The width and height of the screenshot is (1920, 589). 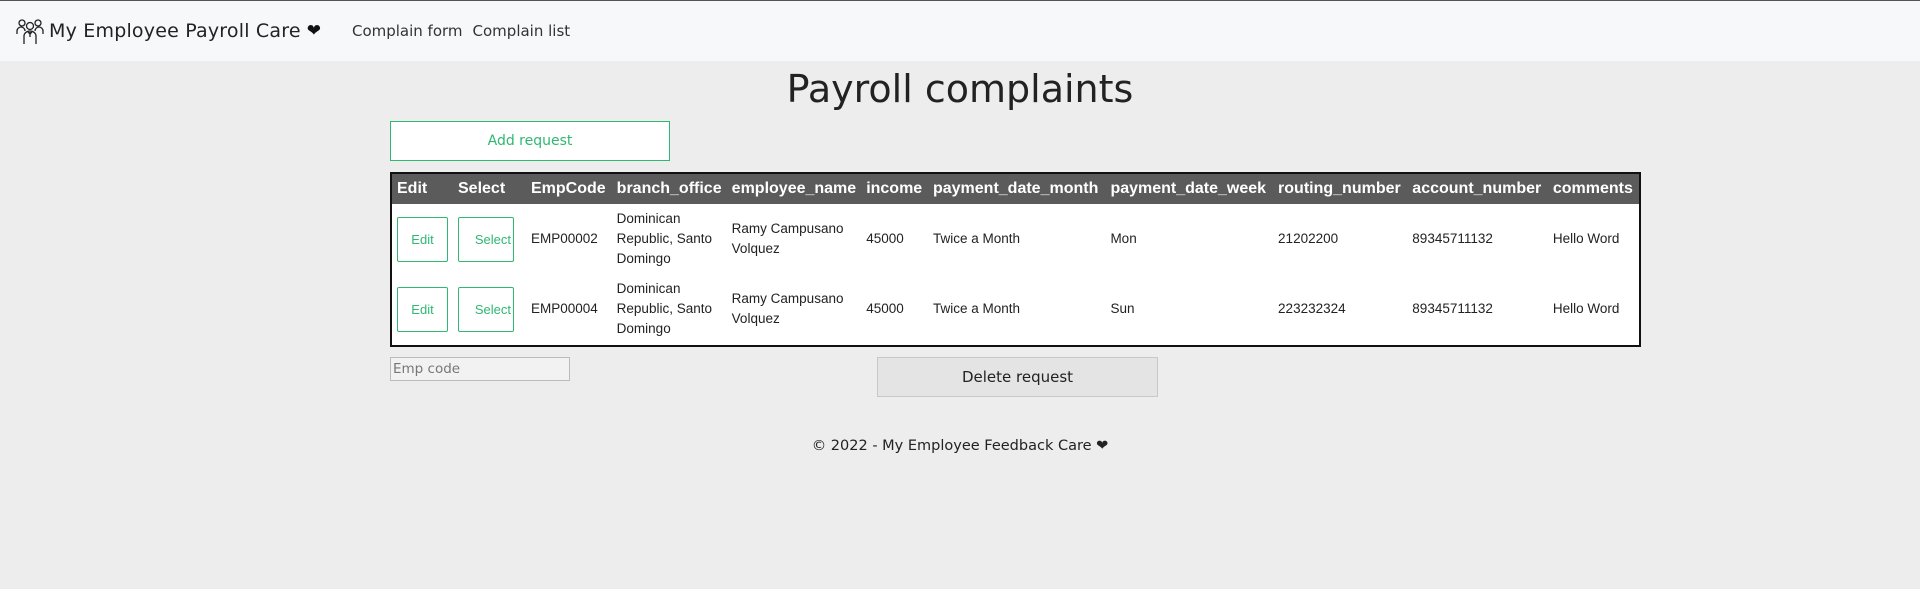 I want to click on col-header-comments: comments, so click(x=1593, y=189).